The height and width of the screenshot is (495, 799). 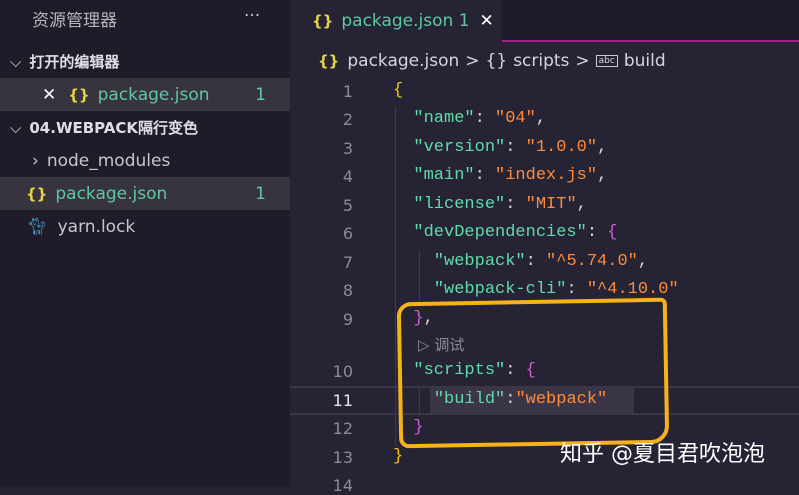 What do you see at coordinates (662, 454) in the screenshot?
I see `watermark: 知乎 @夏目君吹泡泡` at bounding box center [662, 454].